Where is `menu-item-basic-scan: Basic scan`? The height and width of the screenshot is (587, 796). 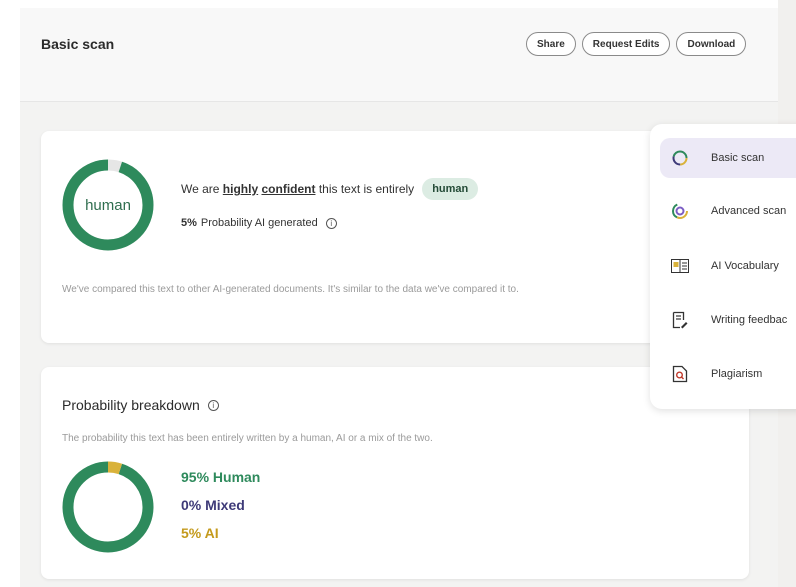 menu-item-basic-scan: Basic scan is located at coordinates (728, 158).